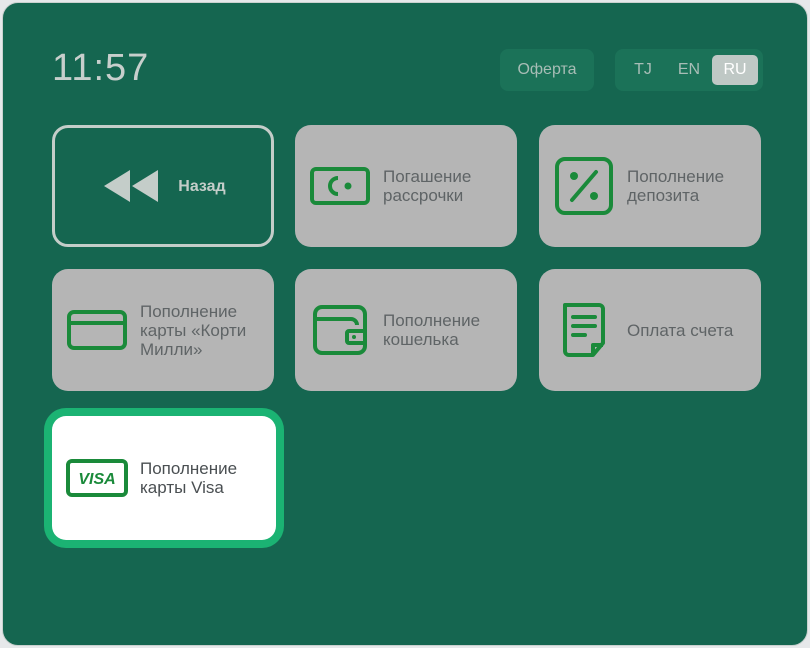  I want to click on lang-ru: RU, so click(735, 70).